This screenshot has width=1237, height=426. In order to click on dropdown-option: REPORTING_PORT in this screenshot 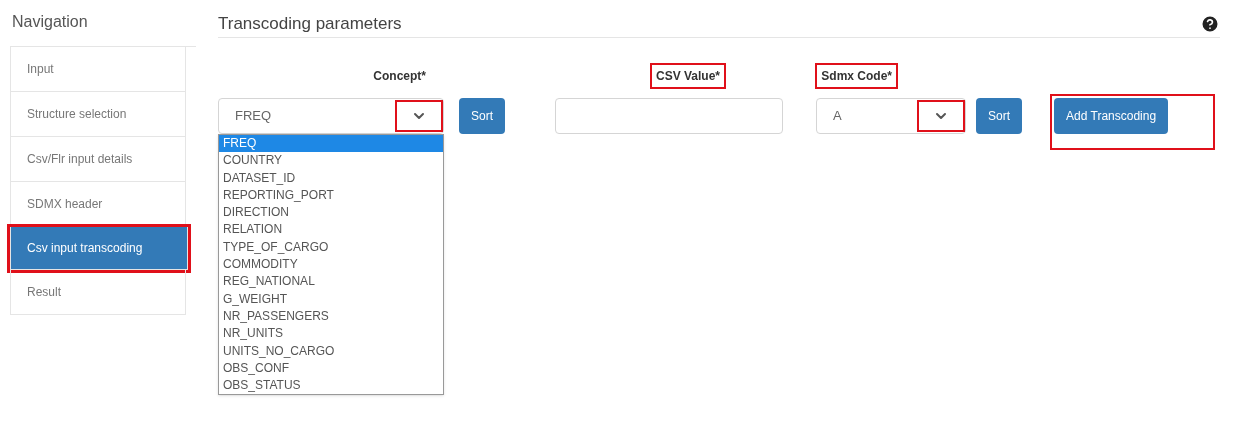, I will do `click(331, 195)`.